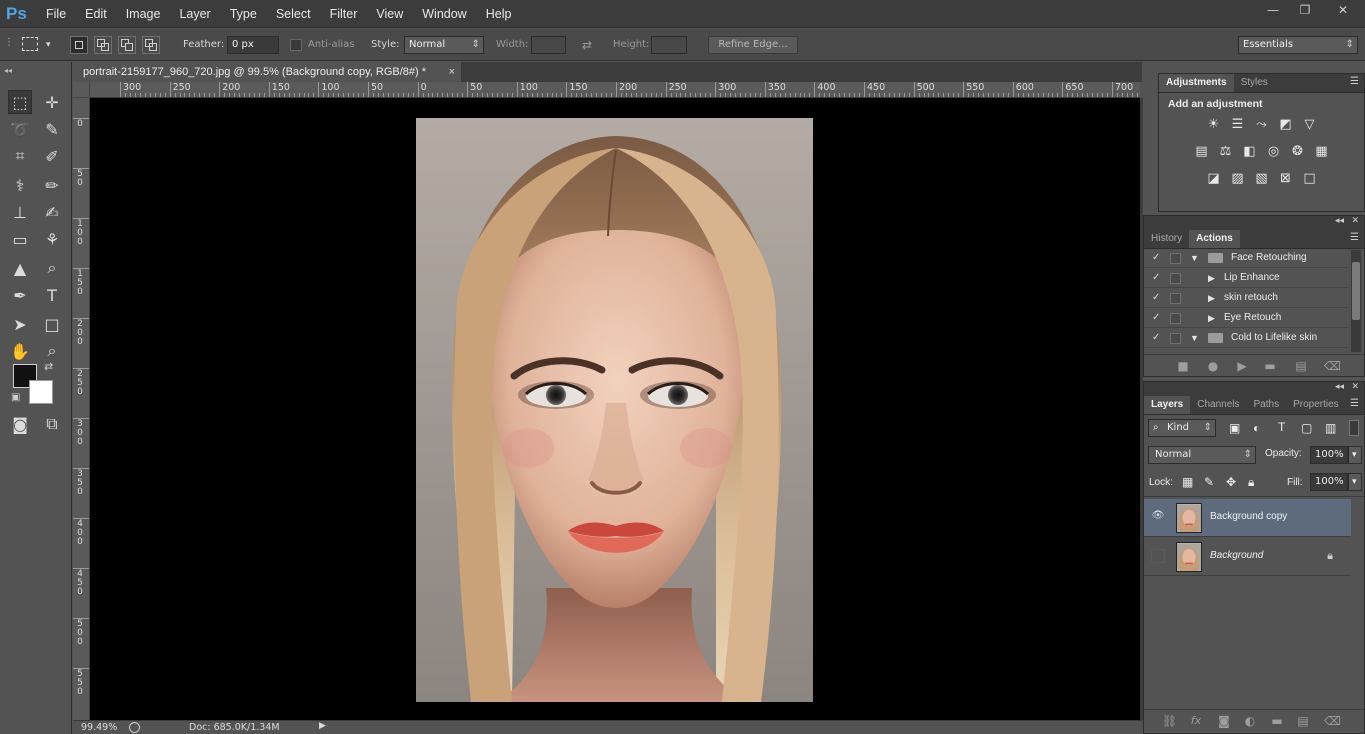 This screenshot has width=1365, height=734. Describe the element at coordinates (293, 14) in the screenshot. I see `menu-select: Select` at that location.